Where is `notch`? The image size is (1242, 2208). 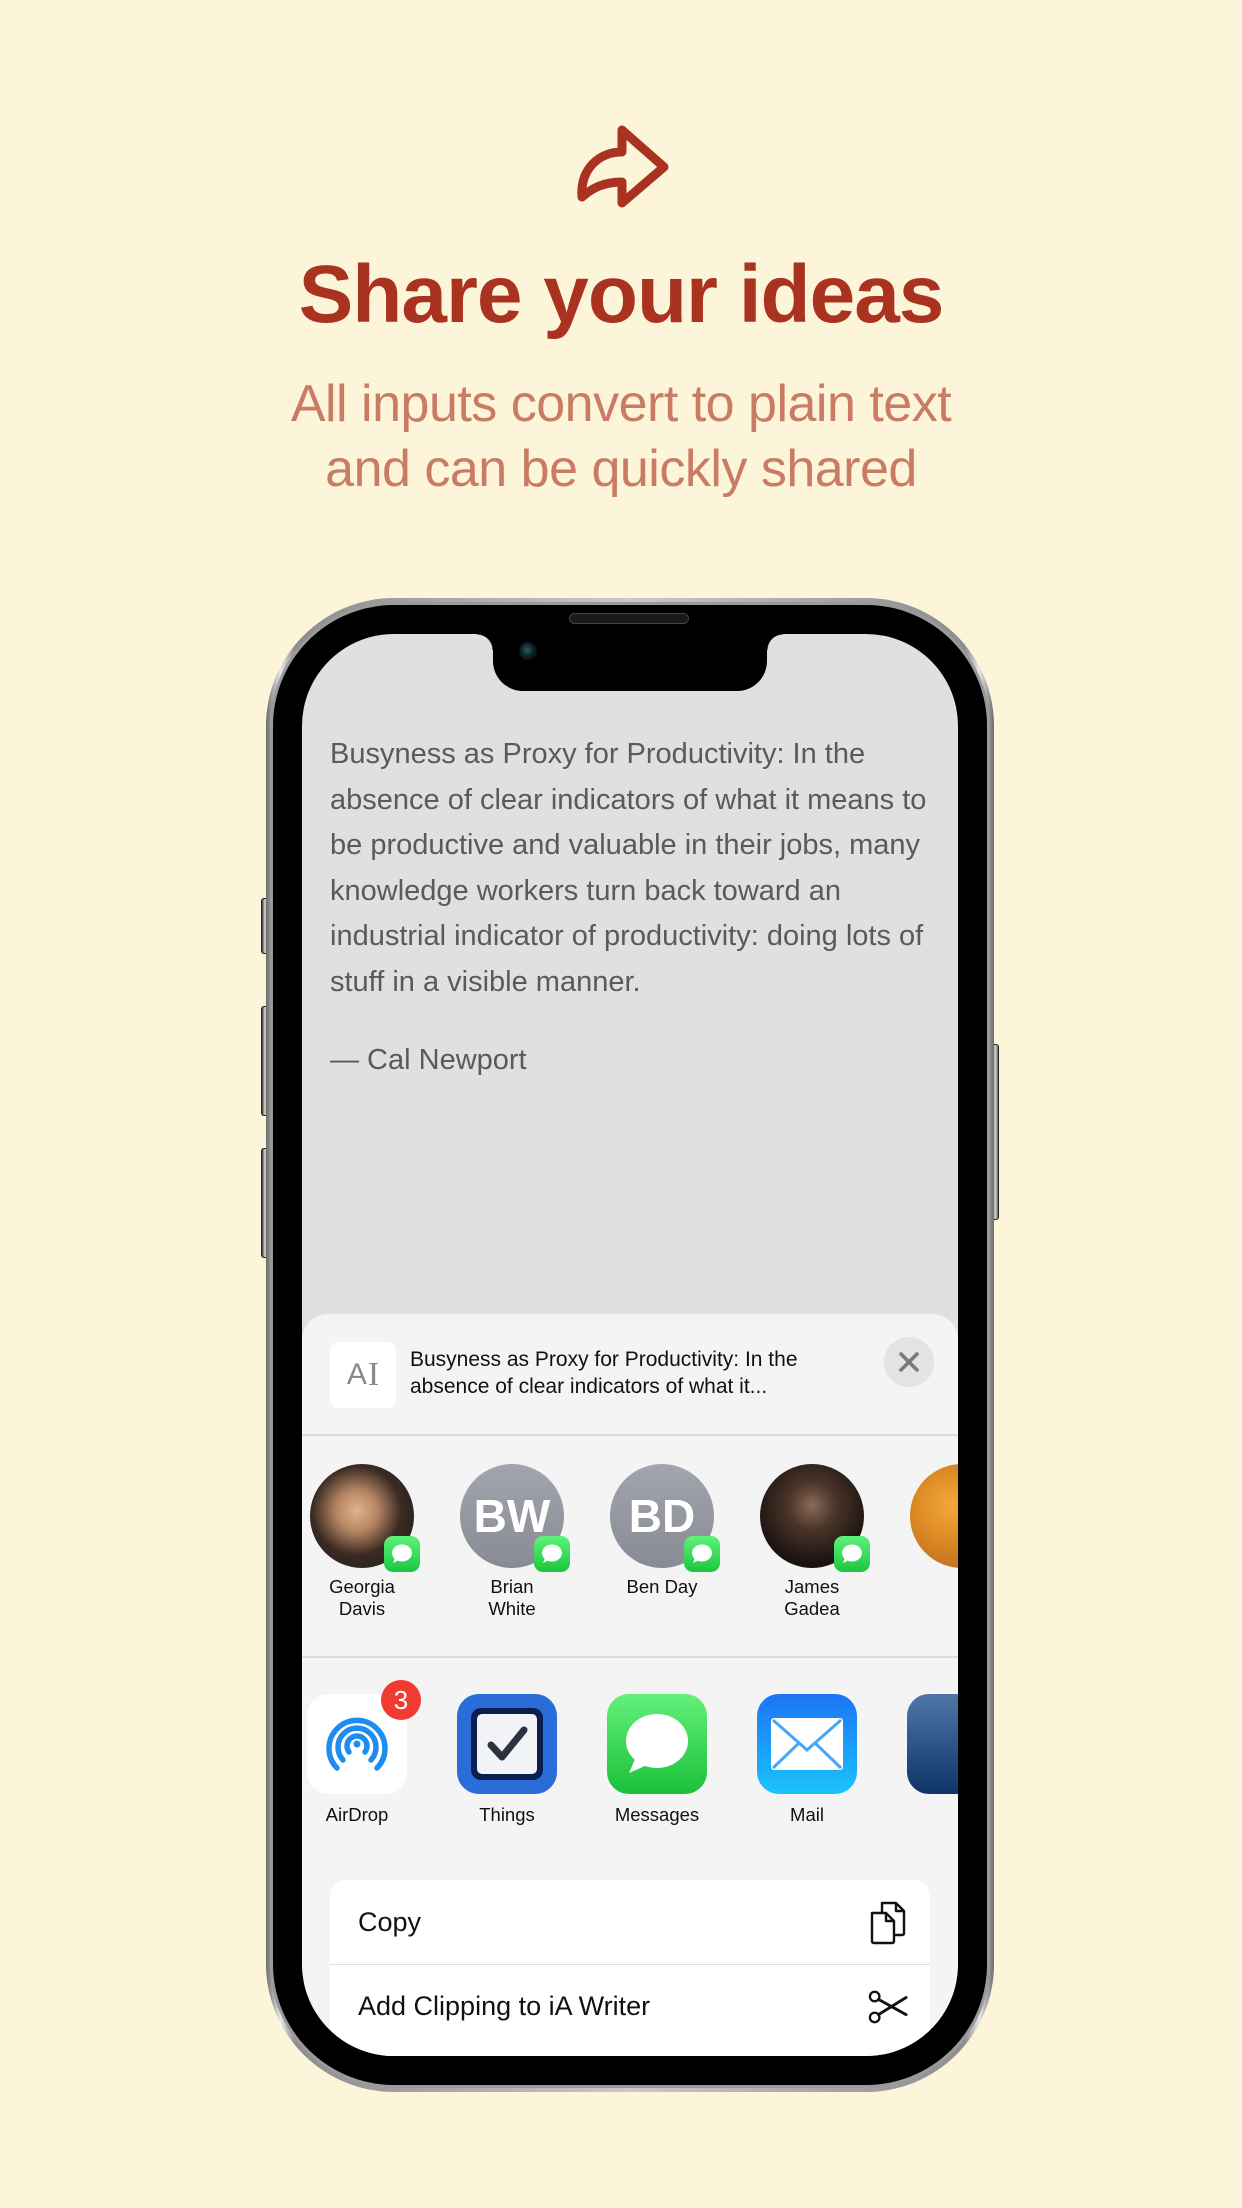
notch is located at coordinates (630, 662).